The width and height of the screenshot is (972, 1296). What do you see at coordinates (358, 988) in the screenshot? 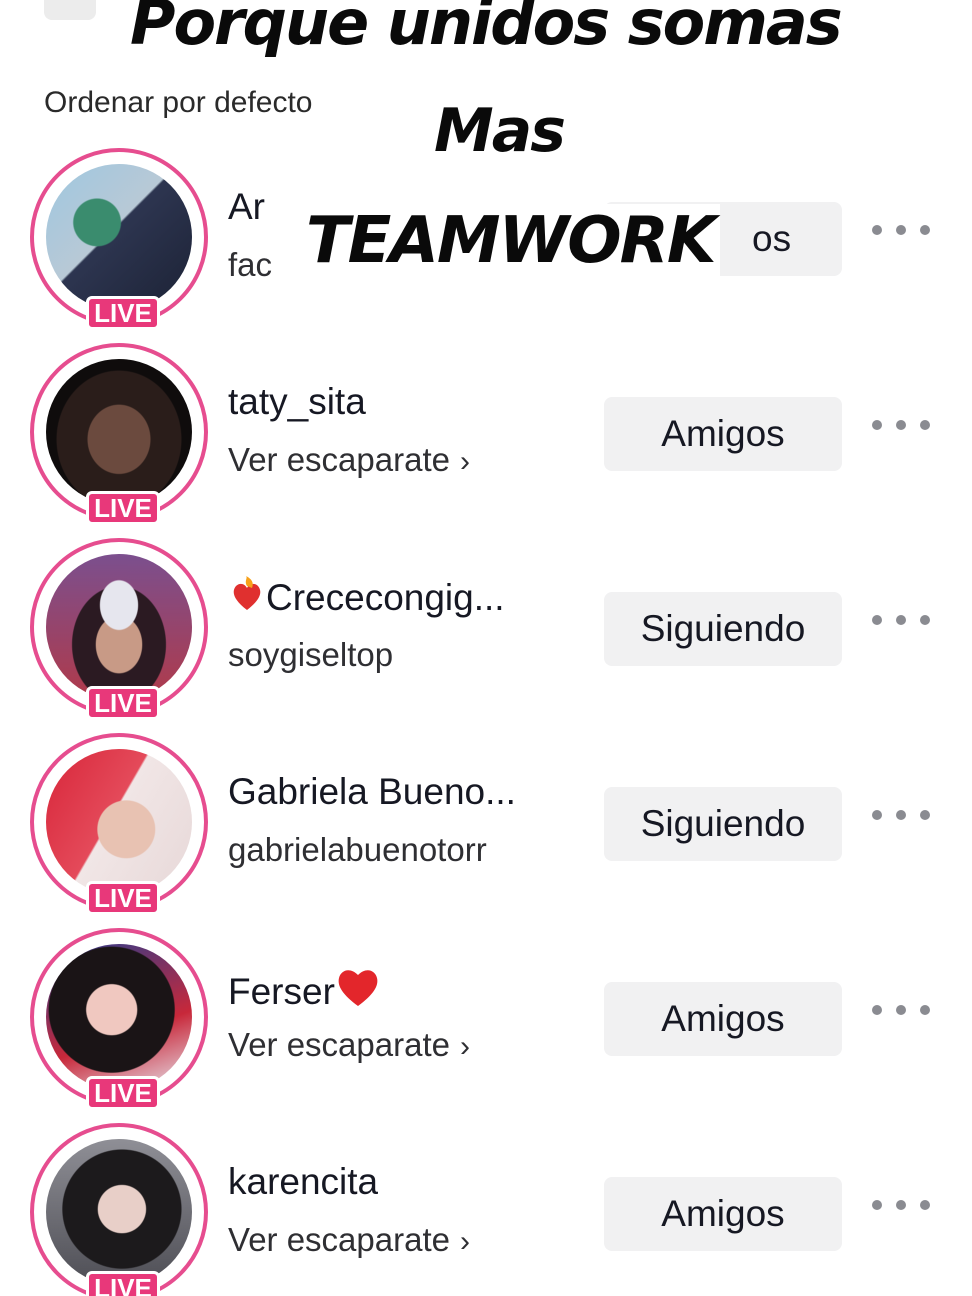
I see `red-heart-icon` at bounding box center [358, 988].